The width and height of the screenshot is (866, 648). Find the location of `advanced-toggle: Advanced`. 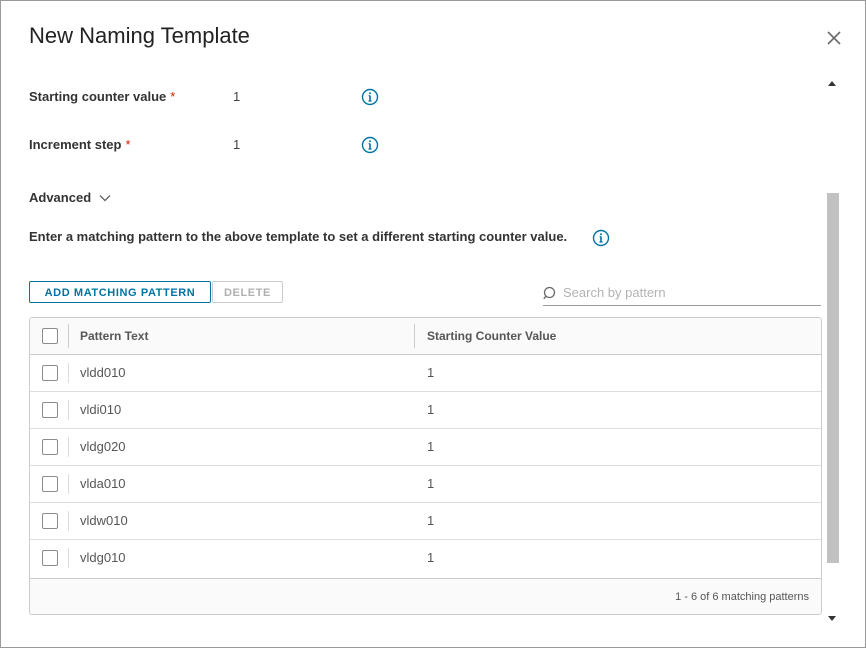

advanced-toggle: Advanced is located at coordinates (70, 197).